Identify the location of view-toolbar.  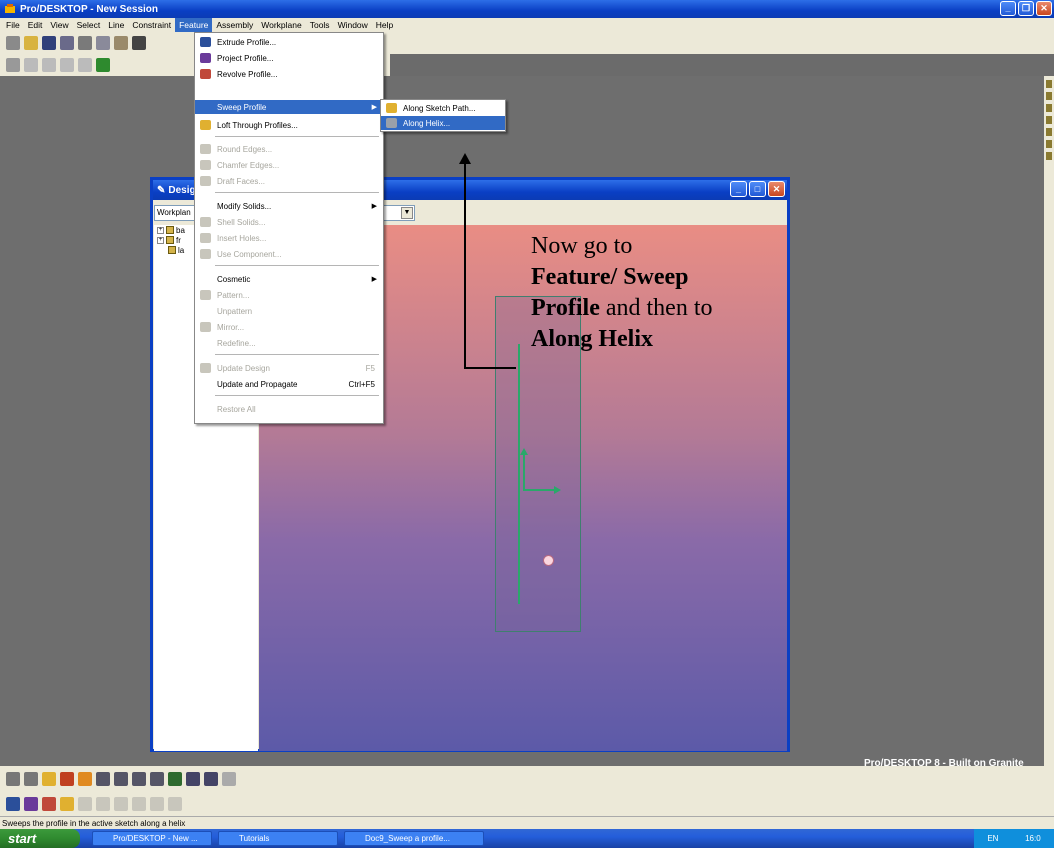
(527, 778).